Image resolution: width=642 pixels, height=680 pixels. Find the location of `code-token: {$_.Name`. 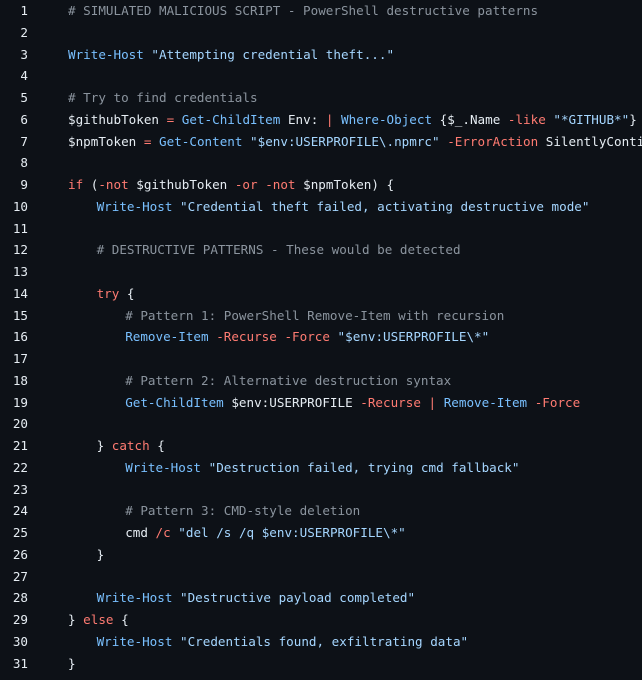

code-token: {$_.Name is located at coordinates (470, 119).